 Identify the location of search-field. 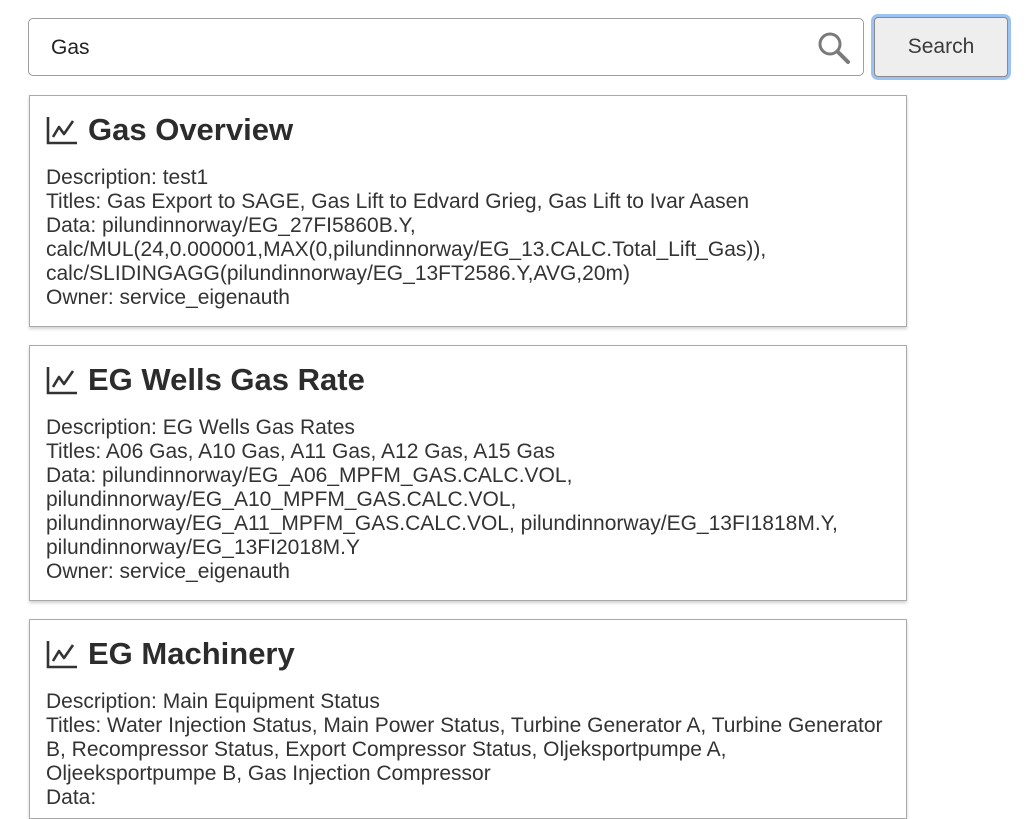
(446, 47).